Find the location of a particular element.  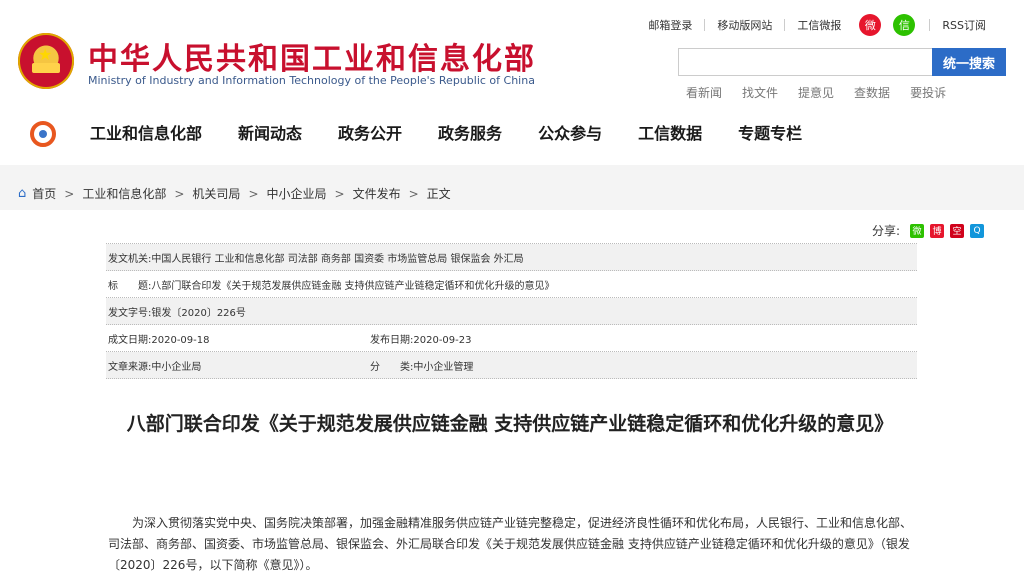

meta-created-value: 2020-09-18 is located at coordinates (180, 340).